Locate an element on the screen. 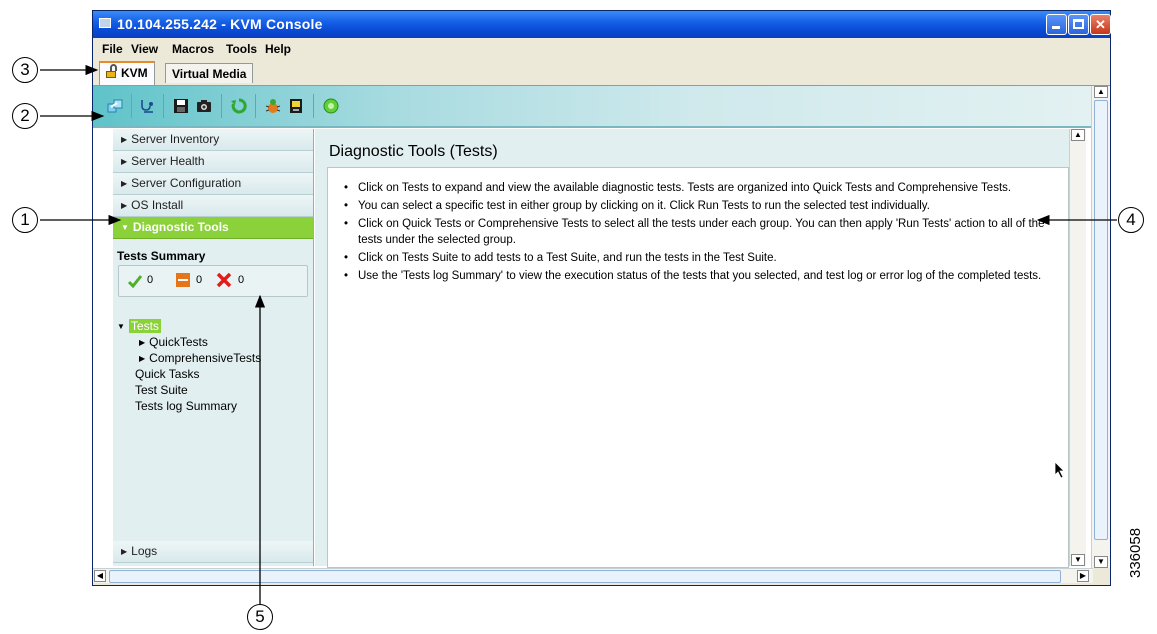  nav-item-diagnostic-tools: ▼ Diagnostic Tools is located at coordinates (213, 228).